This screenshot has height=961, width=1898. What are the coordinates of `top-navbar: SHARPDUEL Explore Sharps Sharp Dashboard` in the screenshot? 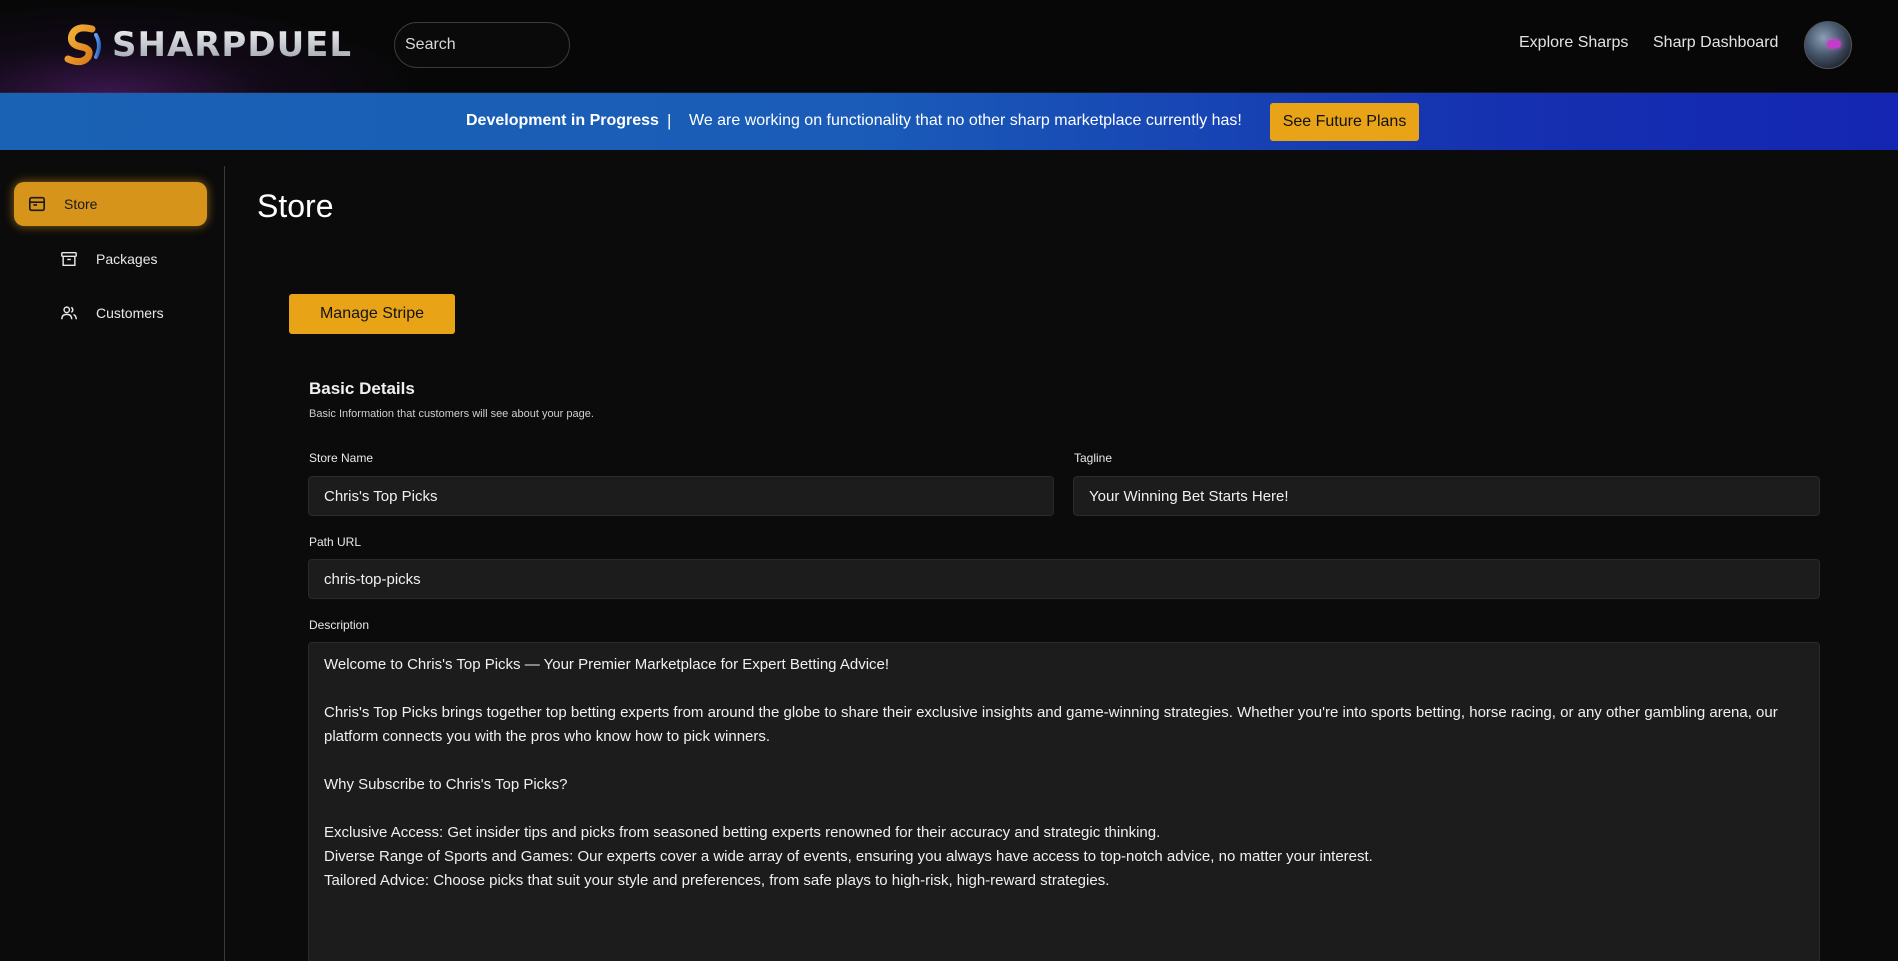 It's located at (949, 46).